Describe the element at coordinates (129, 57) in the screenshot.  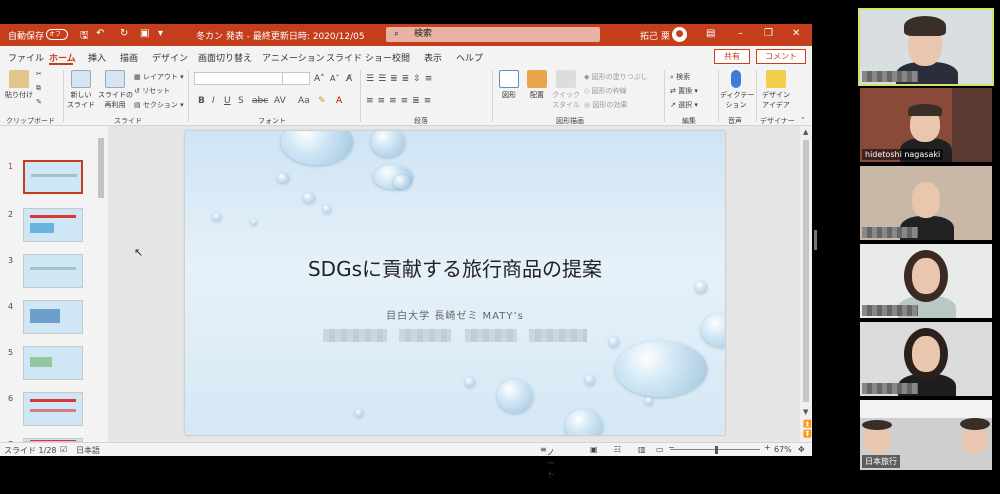
I see `tab-draw: 描画` at that location.